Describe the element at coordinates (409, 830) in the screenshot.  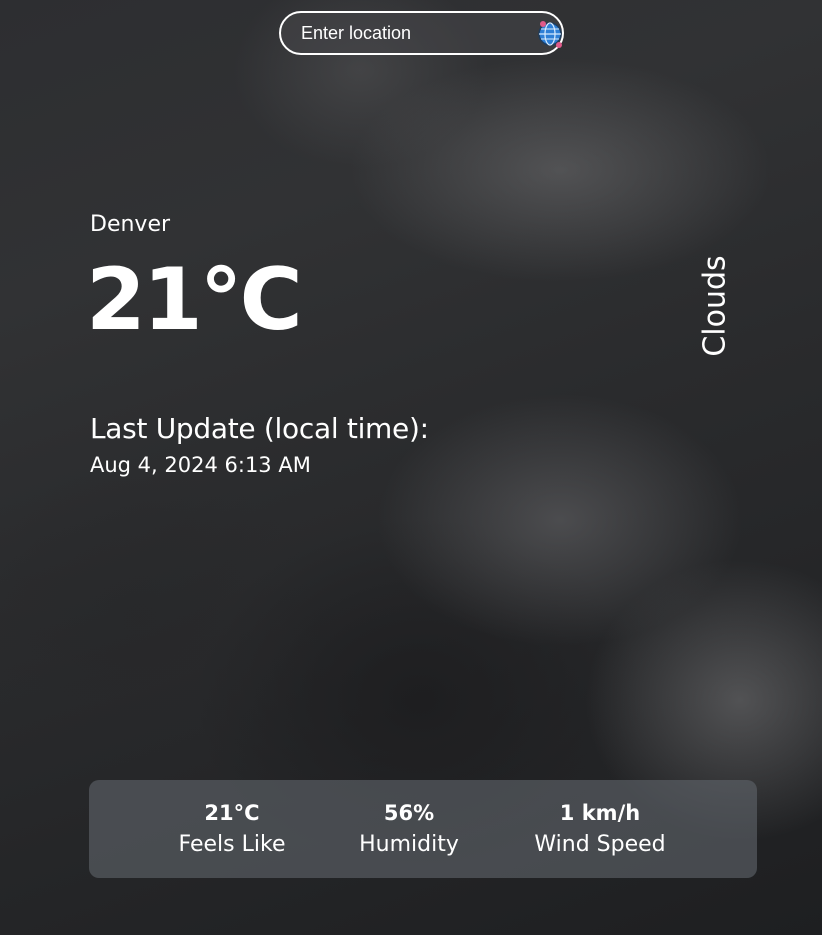
I see `humidity-stat: 56% Humidity` at that location.